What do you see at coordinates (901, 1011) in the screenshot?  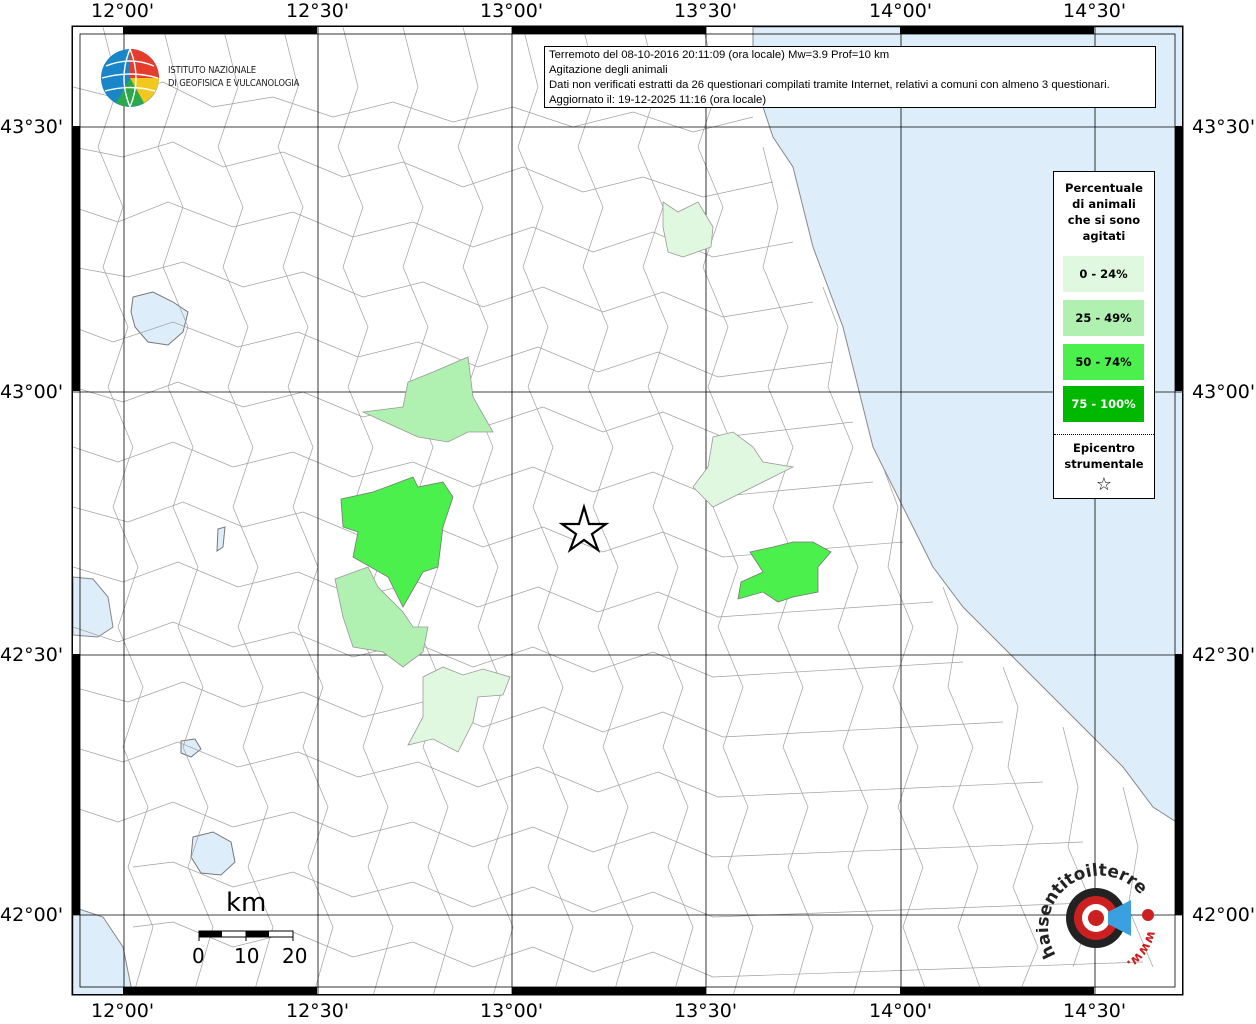 I see `lon-label-bottom-5: 14°00'` at bounding box center [901, 1011].